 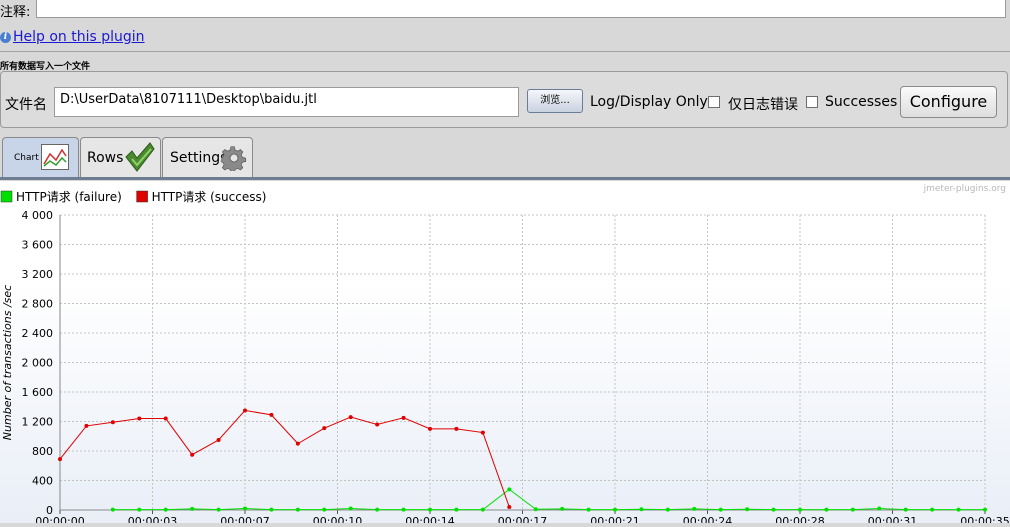 I want to click on x-tick-label: 00:00:07, so click(x=244, y=519).